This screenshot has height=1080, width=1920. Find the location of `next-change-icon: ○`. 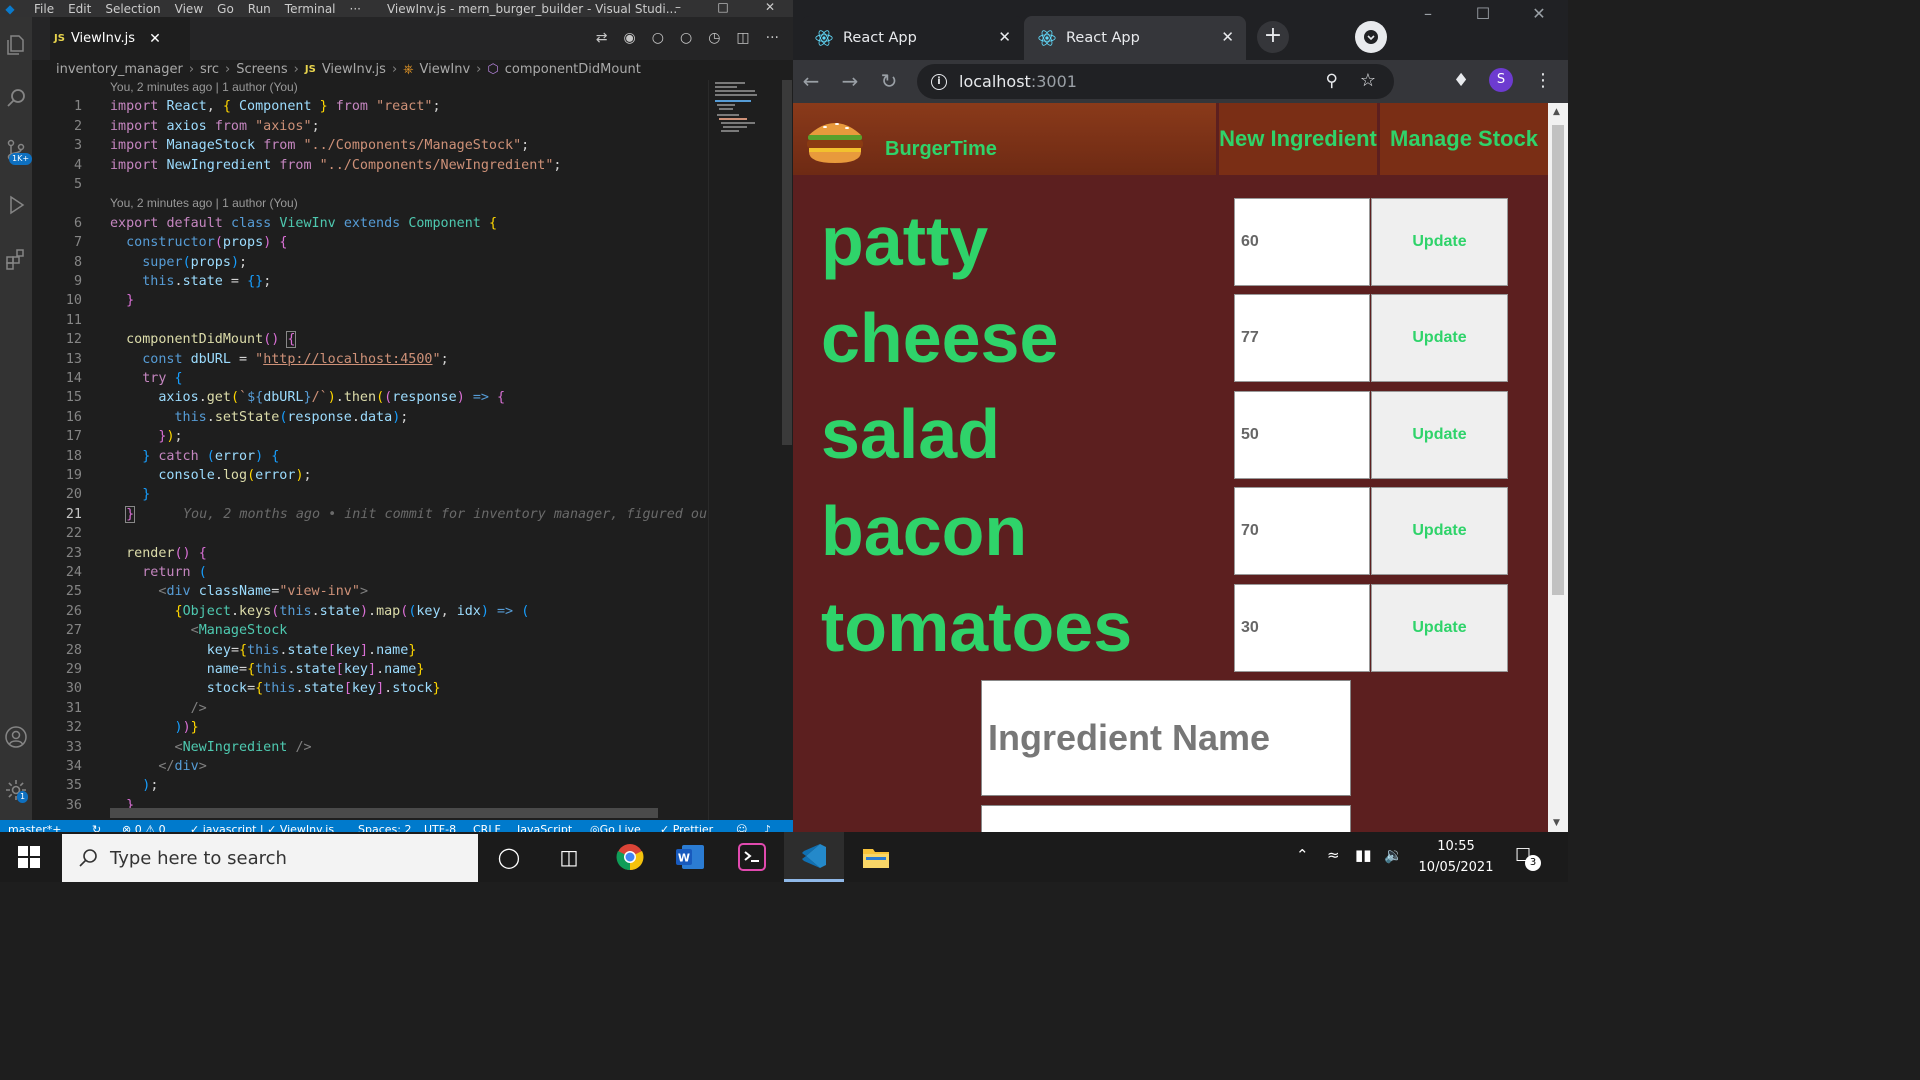

next-change-icon: ○ is located at coordinates (686, 38).